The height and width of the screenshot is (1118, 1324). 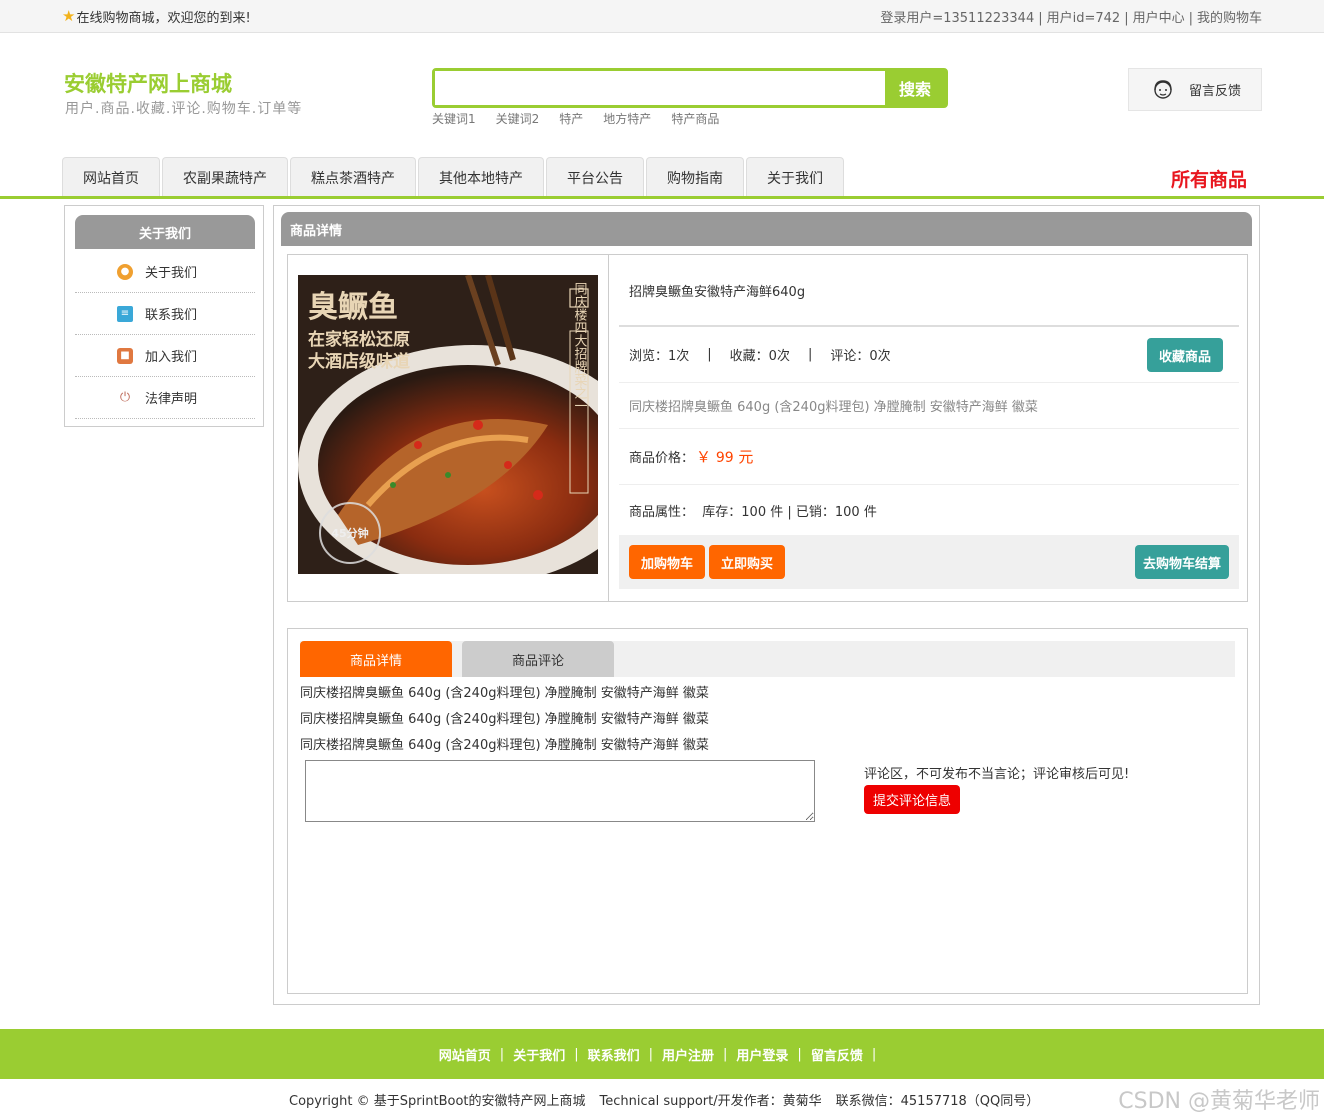 What do you see at coordinates (165, 232) in the screenshot?
I see `sidebar-title: 关于我们` at bounding box center [165, 232].